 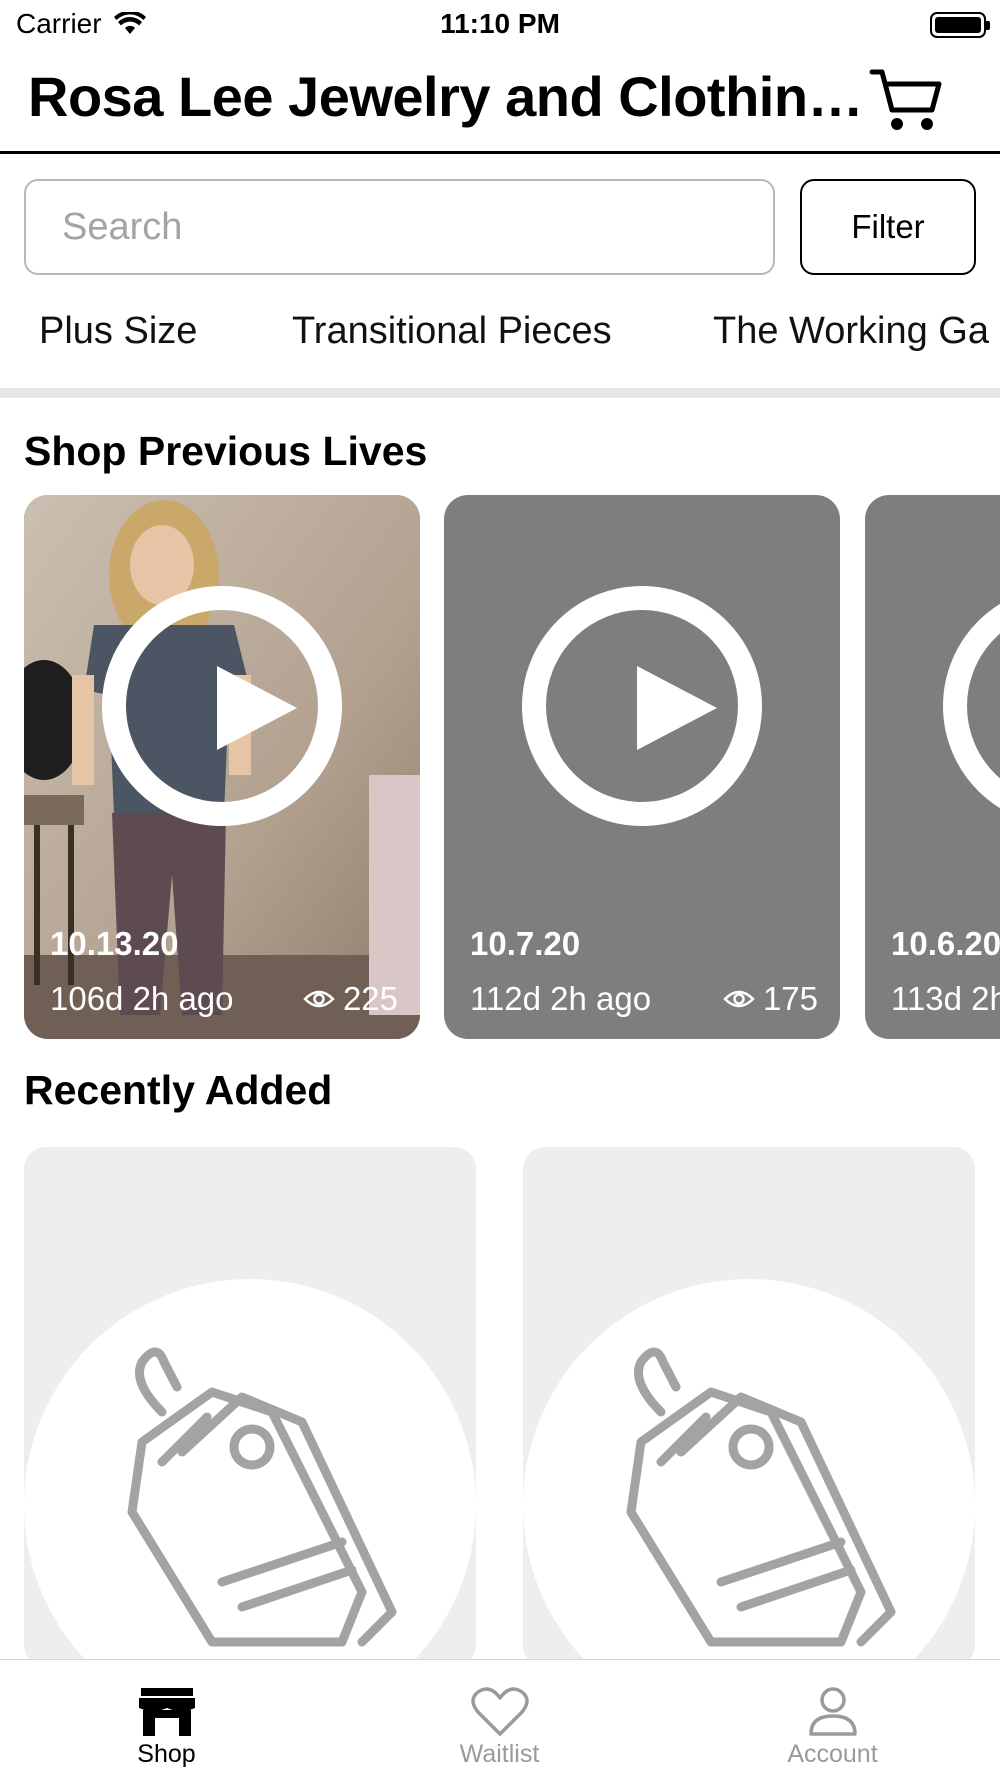 What do you see at coordinates (452, 331) in the screenshot?
I see `category-transitional-pieces: Transitional Pieces` at bounding box center [452, 331].